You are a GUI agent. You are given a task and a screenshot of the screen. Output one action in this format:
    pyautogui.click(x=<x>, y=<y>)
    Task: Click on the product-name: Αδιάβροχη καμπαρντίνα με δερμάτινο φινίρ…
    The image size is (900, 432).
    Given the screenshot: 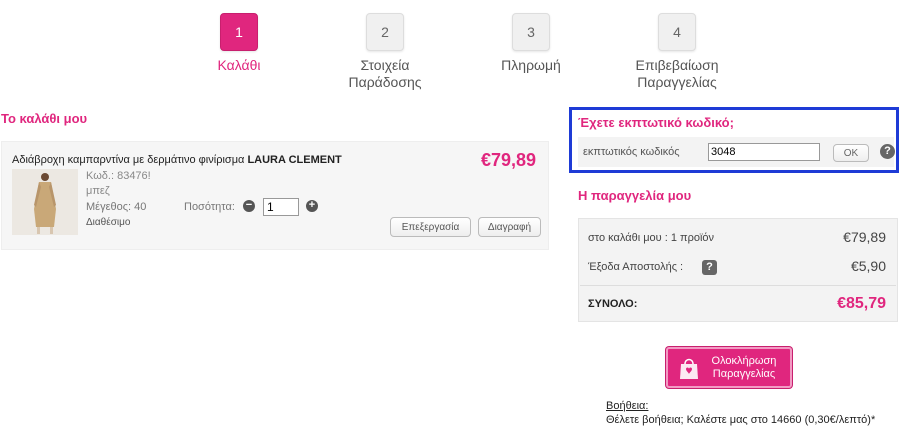 What is the action you would take?
    pyautogui.click(x=177, y=160)
    